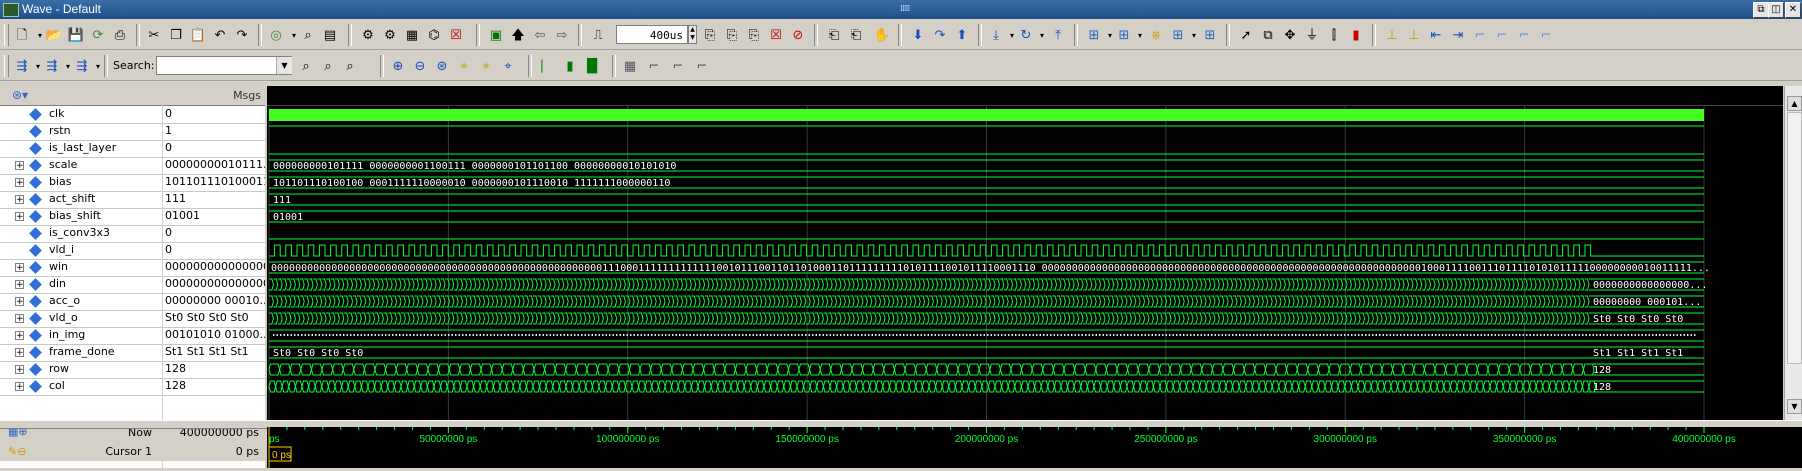 The height and width of the screenshot is (471, 1802). What do you see at coordinates (214, 353) in the screenshot?
I see `signal-value-row: St1 St1 St1 St1` at bounding box center [214, 353].